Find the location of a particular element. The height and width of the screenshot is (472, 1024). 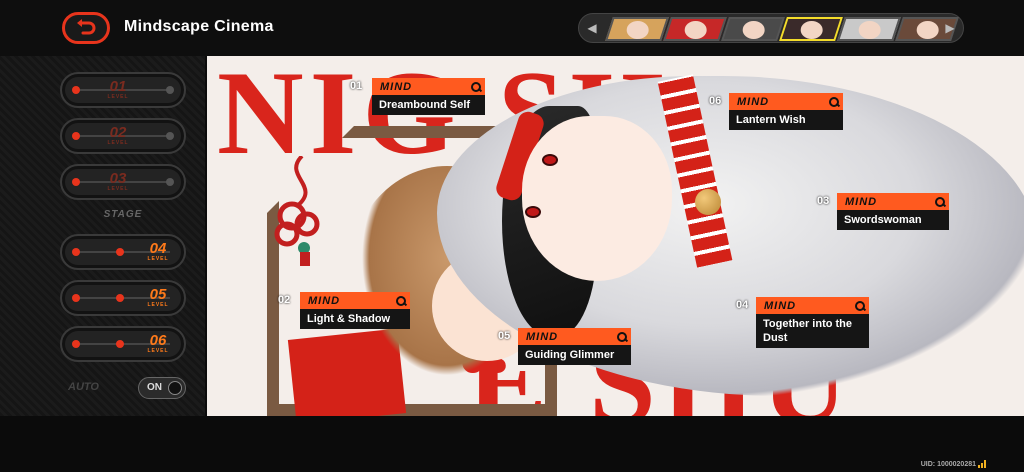

mind-title: Guiding Glimmer is located at coordinates (574, 355).